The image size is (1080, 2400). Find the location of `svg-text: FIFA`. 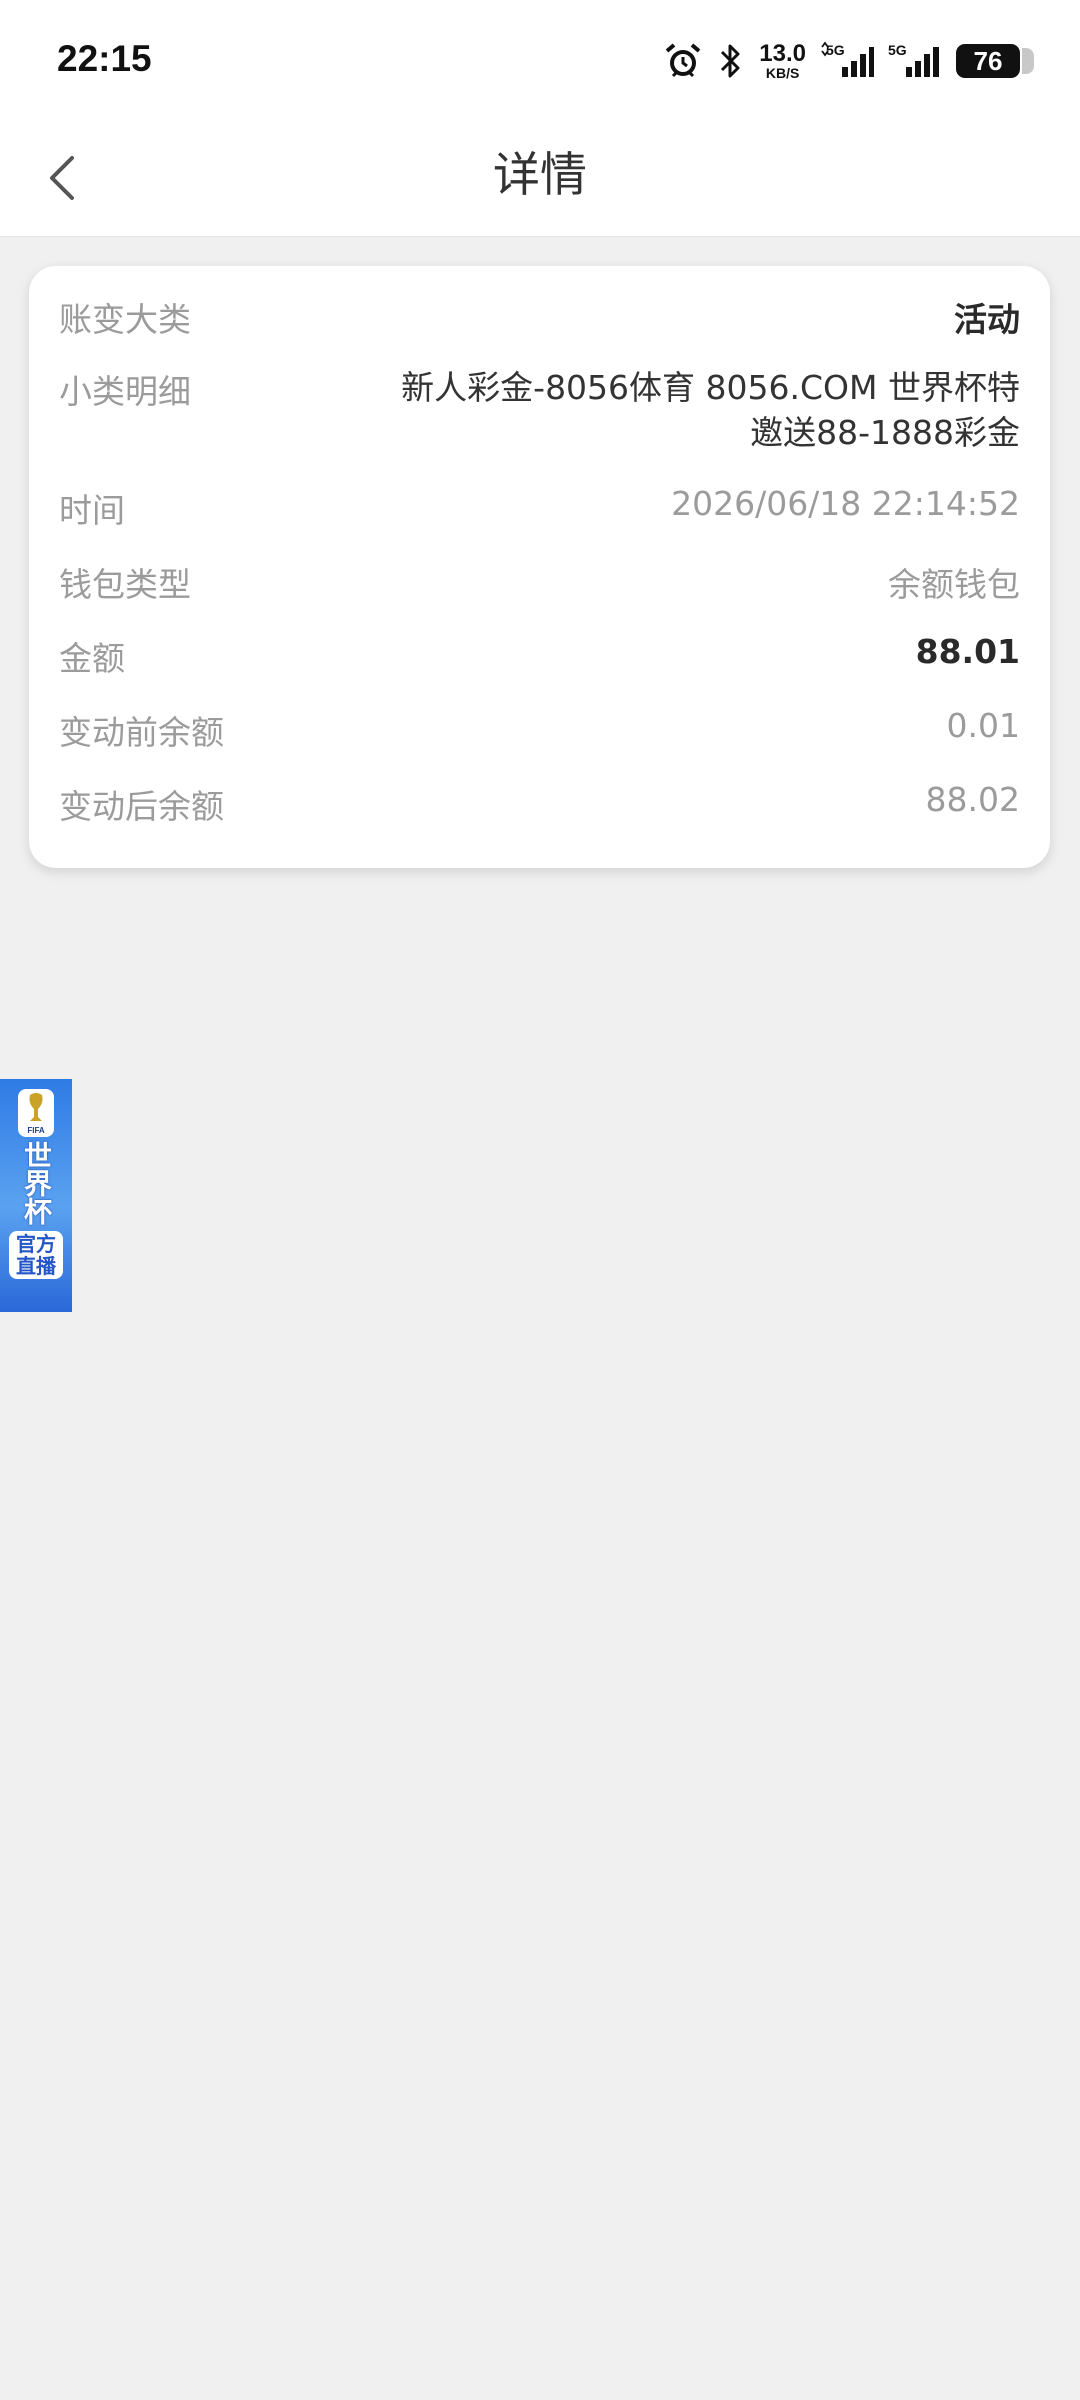

svg-text: FIFA is located at coordinates (36, 1130).